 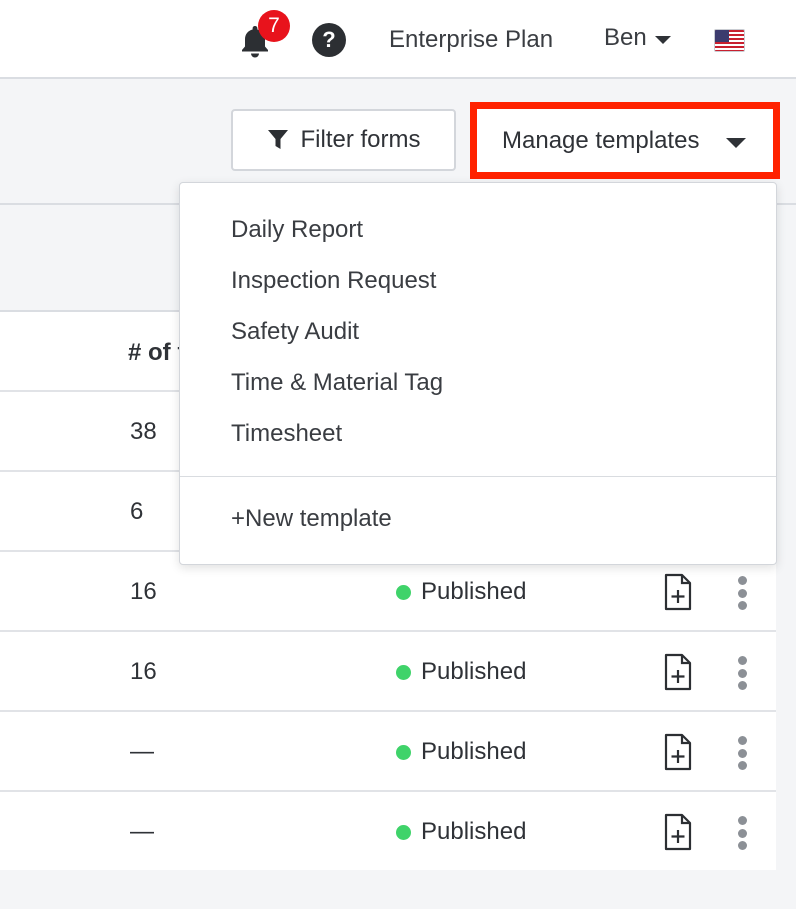 I want to click on user-menu: Ben, so click(x=625, y=38).